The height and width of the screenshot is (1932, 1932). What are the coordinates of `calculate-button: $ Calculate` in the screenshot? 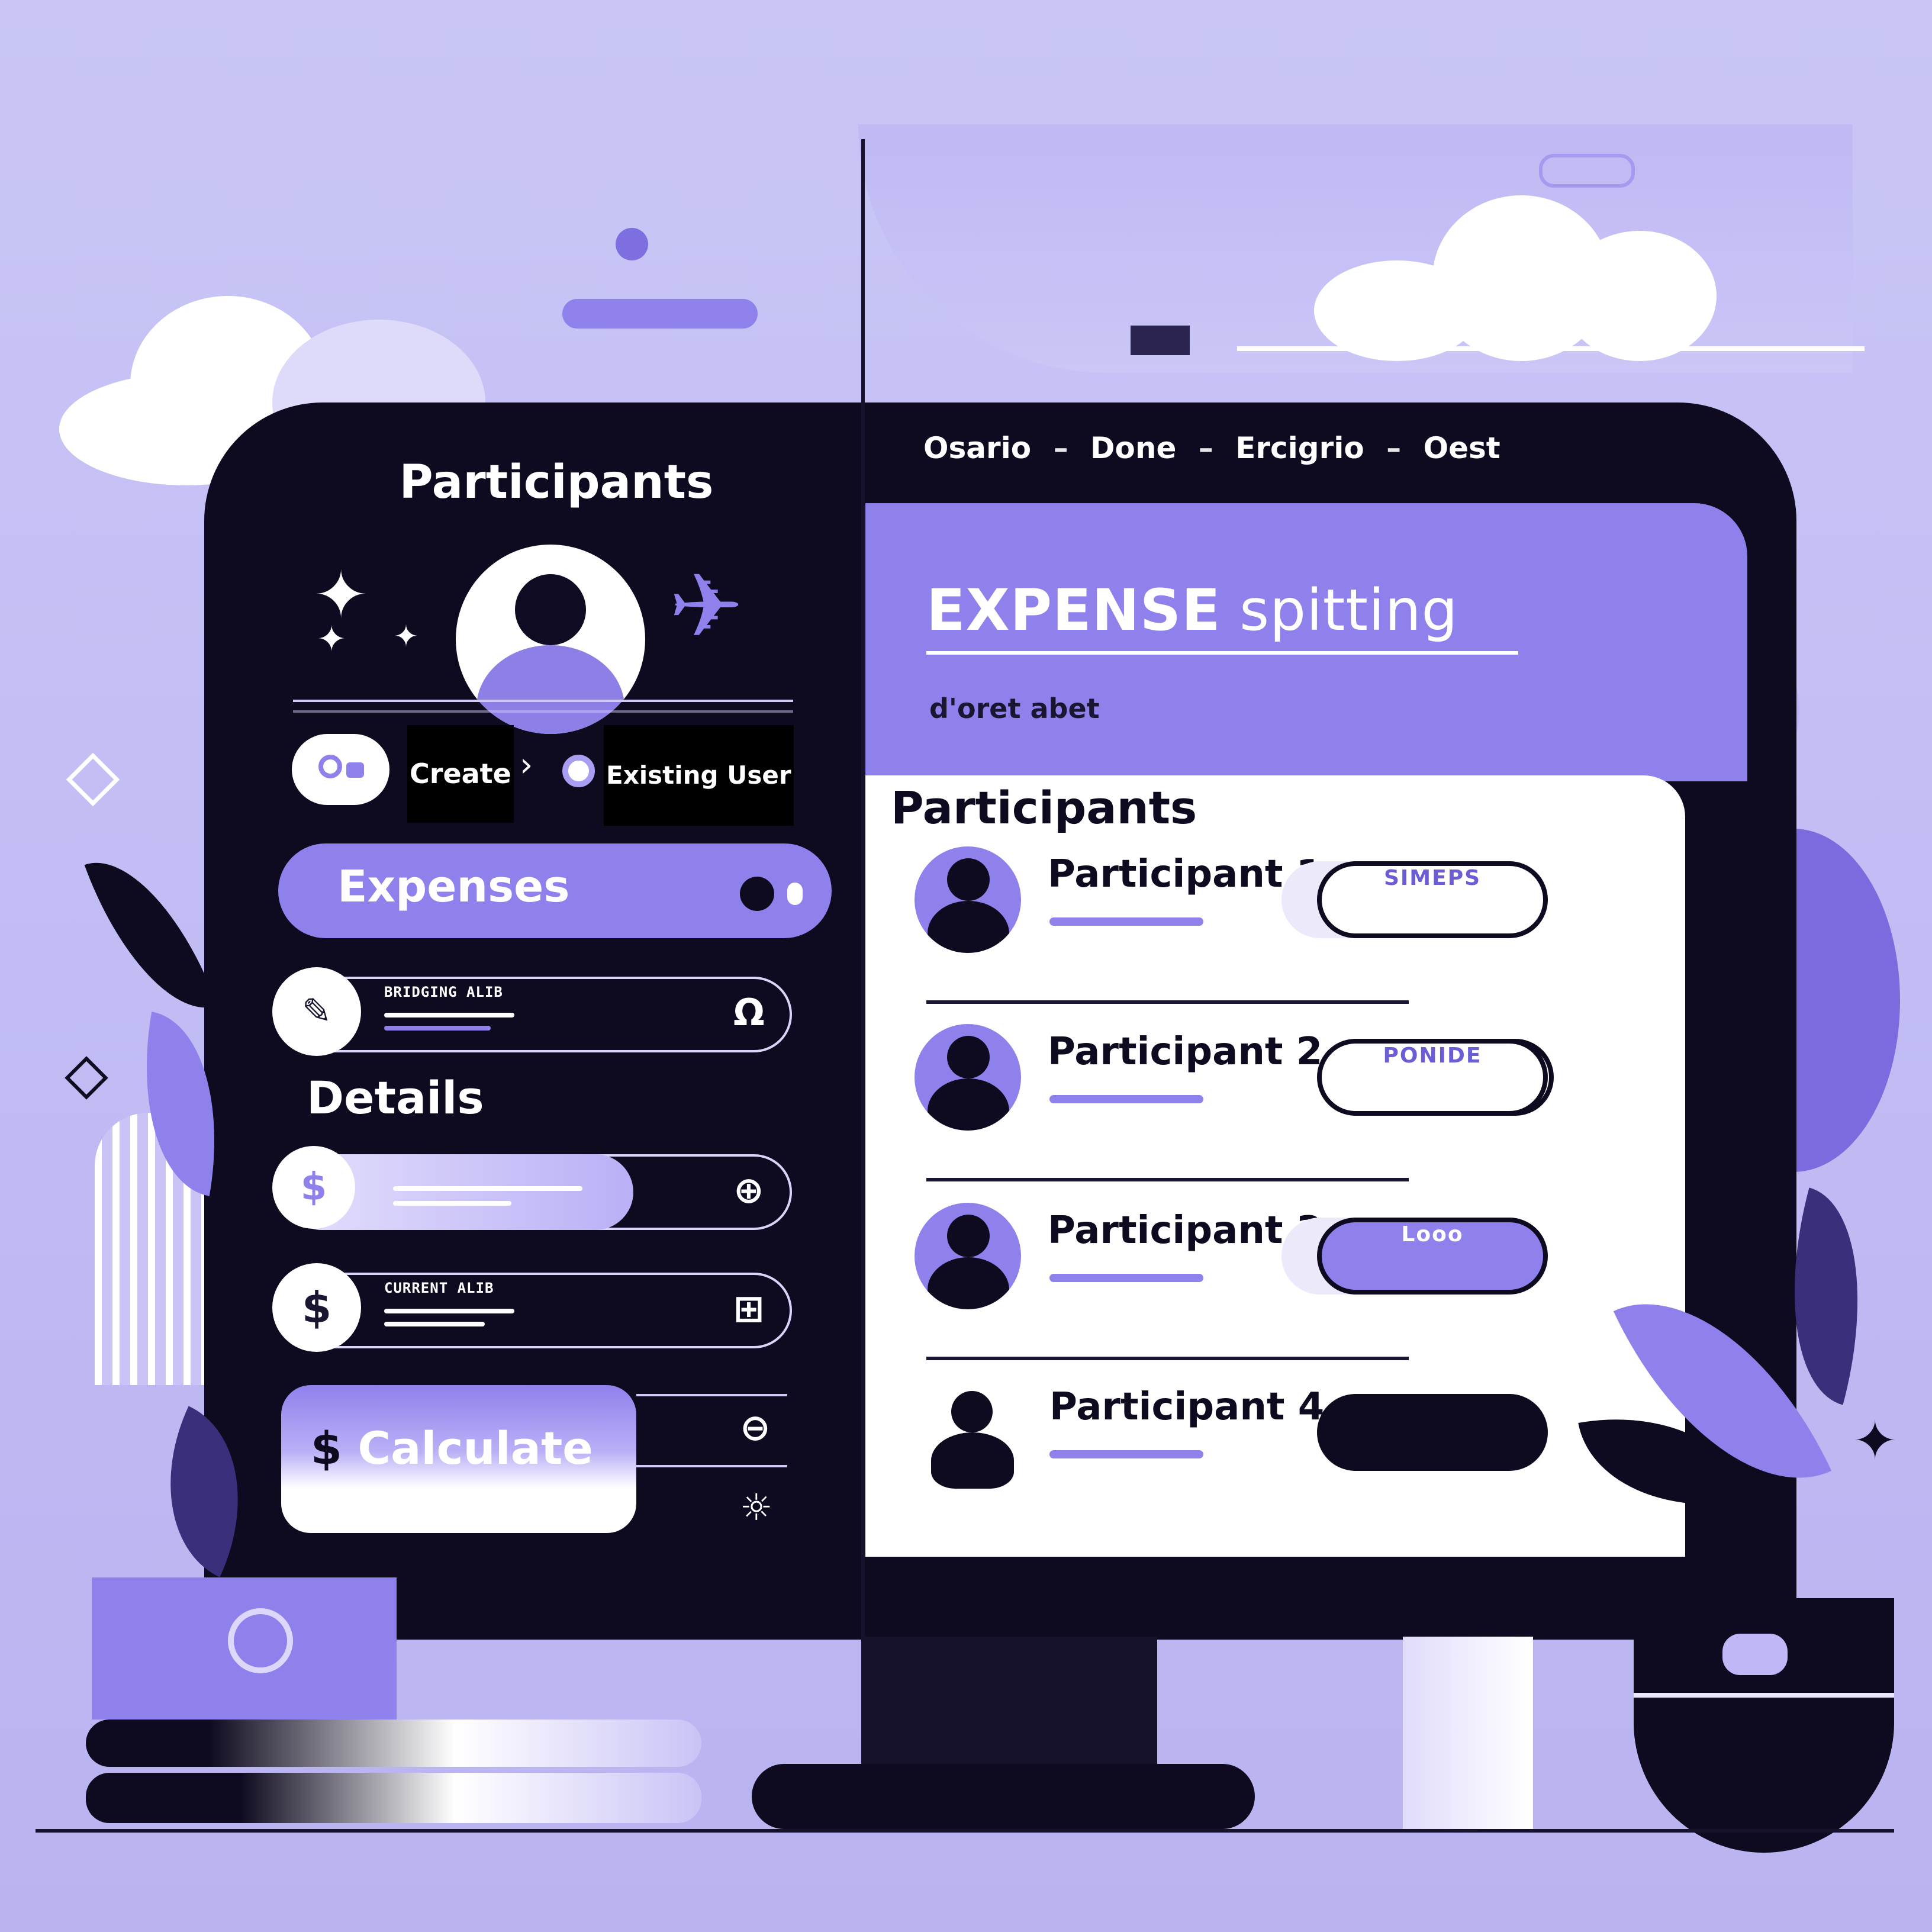 It's located at (459, 1459).